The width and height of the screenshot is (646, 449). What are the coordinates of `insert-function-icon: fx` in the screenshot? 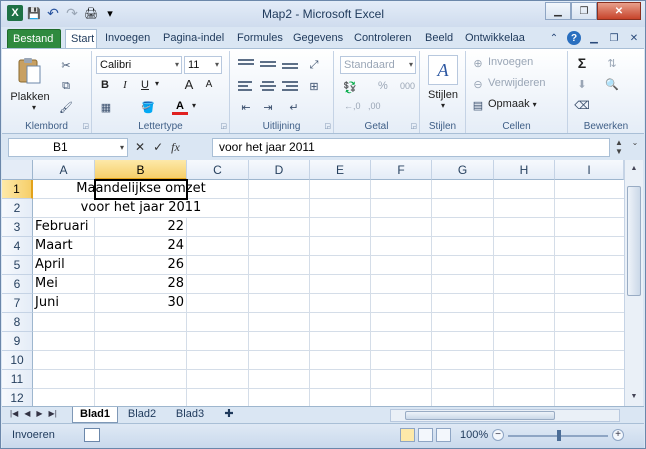 It's located at (175, 147).